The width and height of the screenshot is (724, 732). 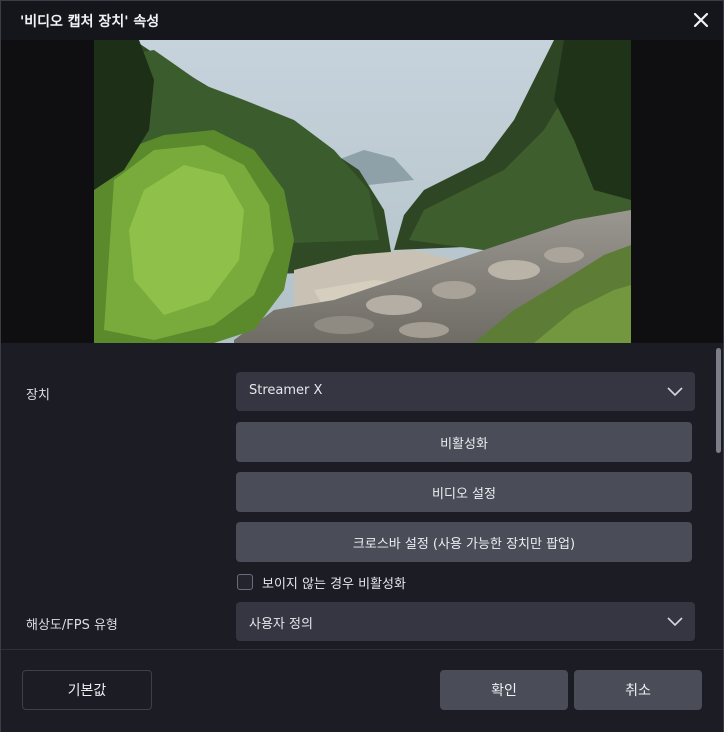 I want to click on deactivate-when-hidden-checkbox, so click(x=245, y=582).